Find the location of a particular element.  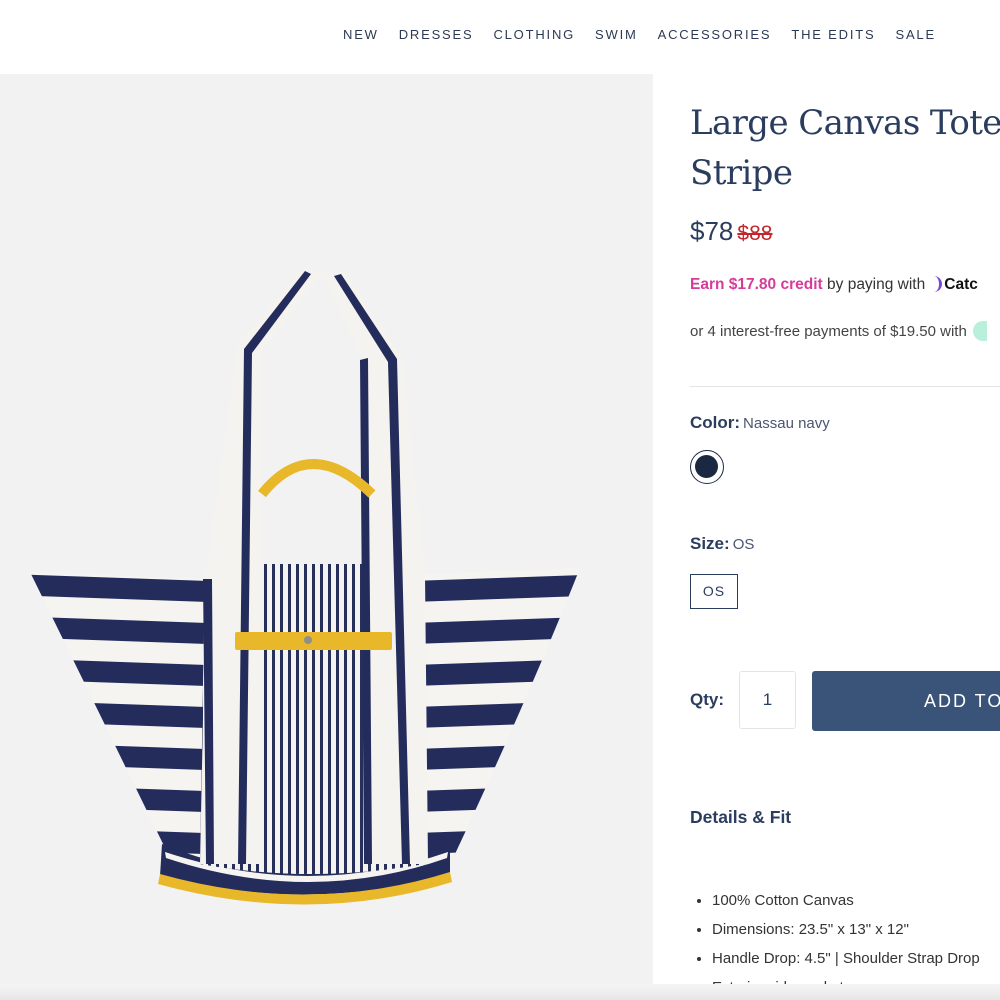

nav-item-swim: SWIM is located at coordinates (616, 34).